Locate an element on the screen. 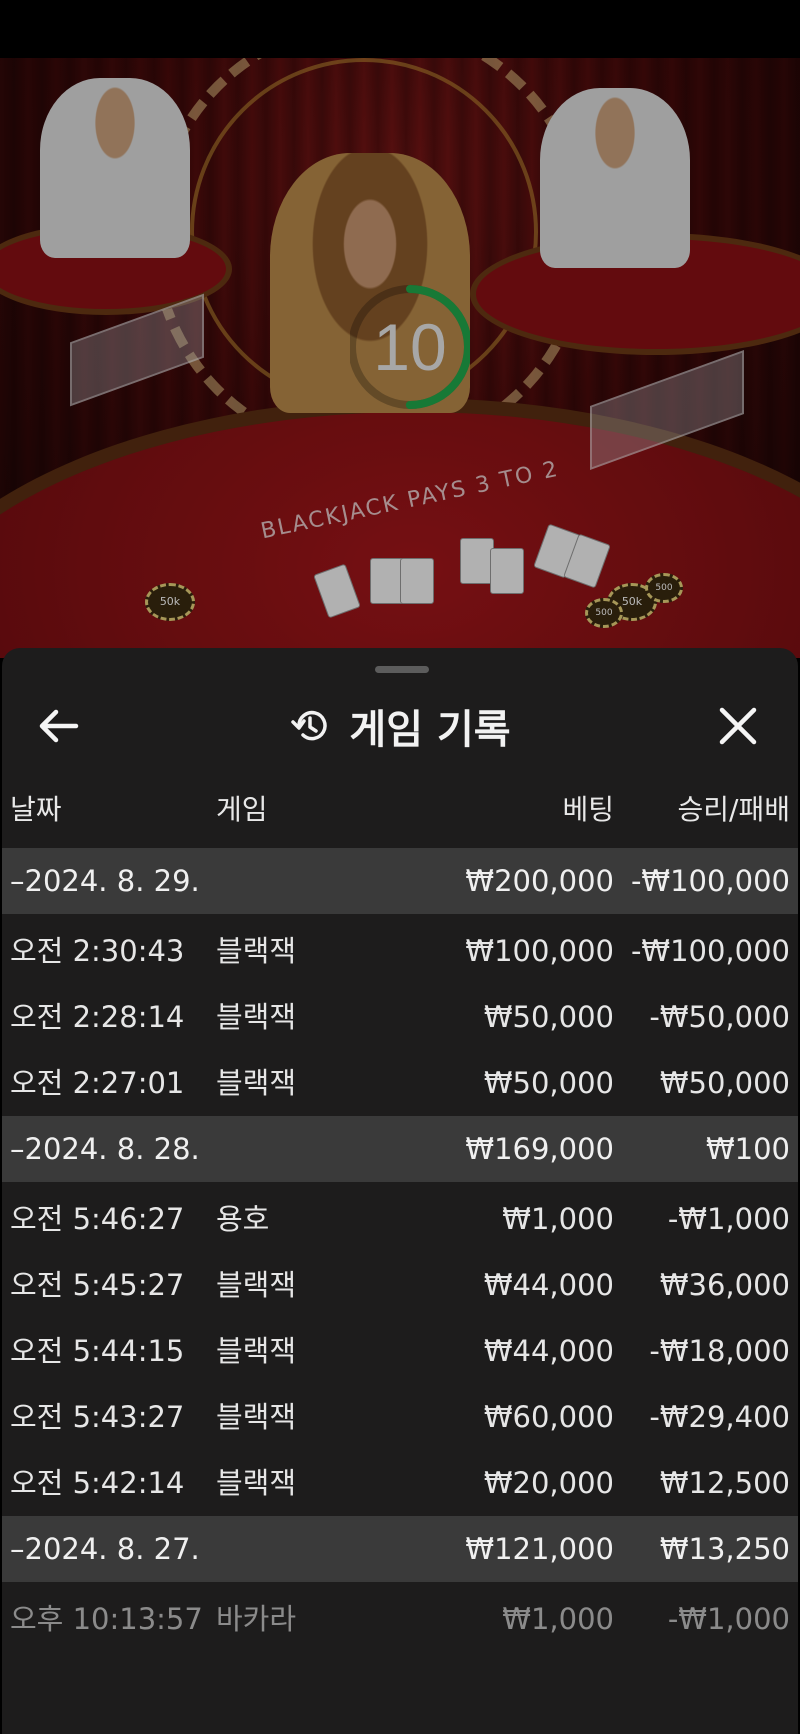 The height and width of the screenshot is (1734, 800). sheet-title: 게임 기록 is located at coordinates (430, 730).